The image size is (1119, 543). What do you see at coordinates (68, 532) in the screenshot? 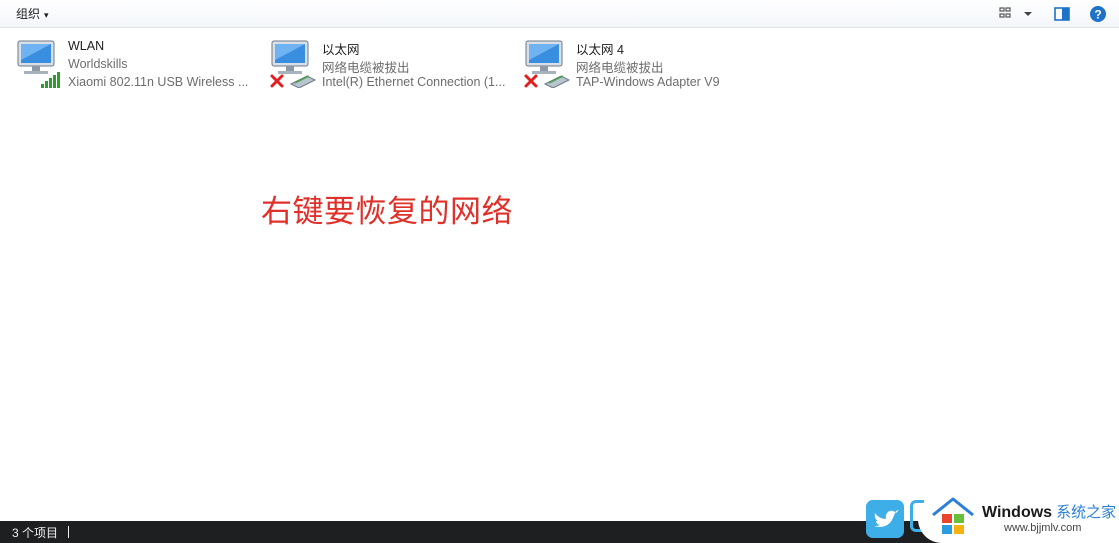
I see `status-divider` at bounding box center [68, 532].